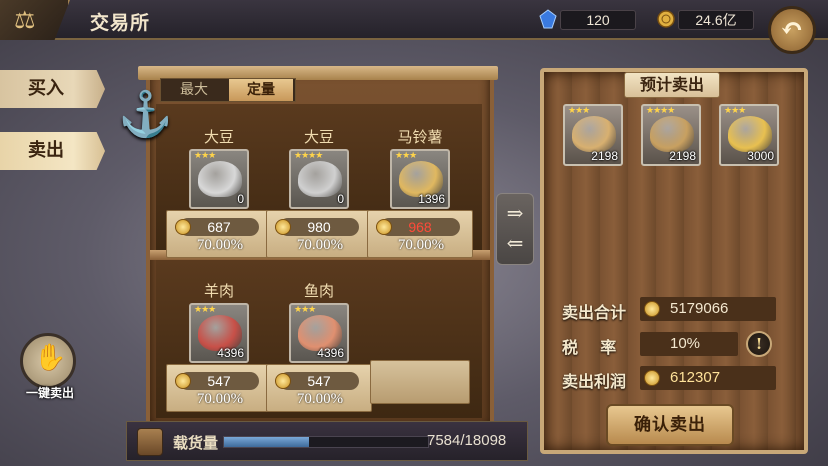 The width and height of the screenshot is (828, 466). What do you see at coordinates (760, 156) in the screenshot?
I see `item-quantity: 3000` at bounding box center [760, 156].